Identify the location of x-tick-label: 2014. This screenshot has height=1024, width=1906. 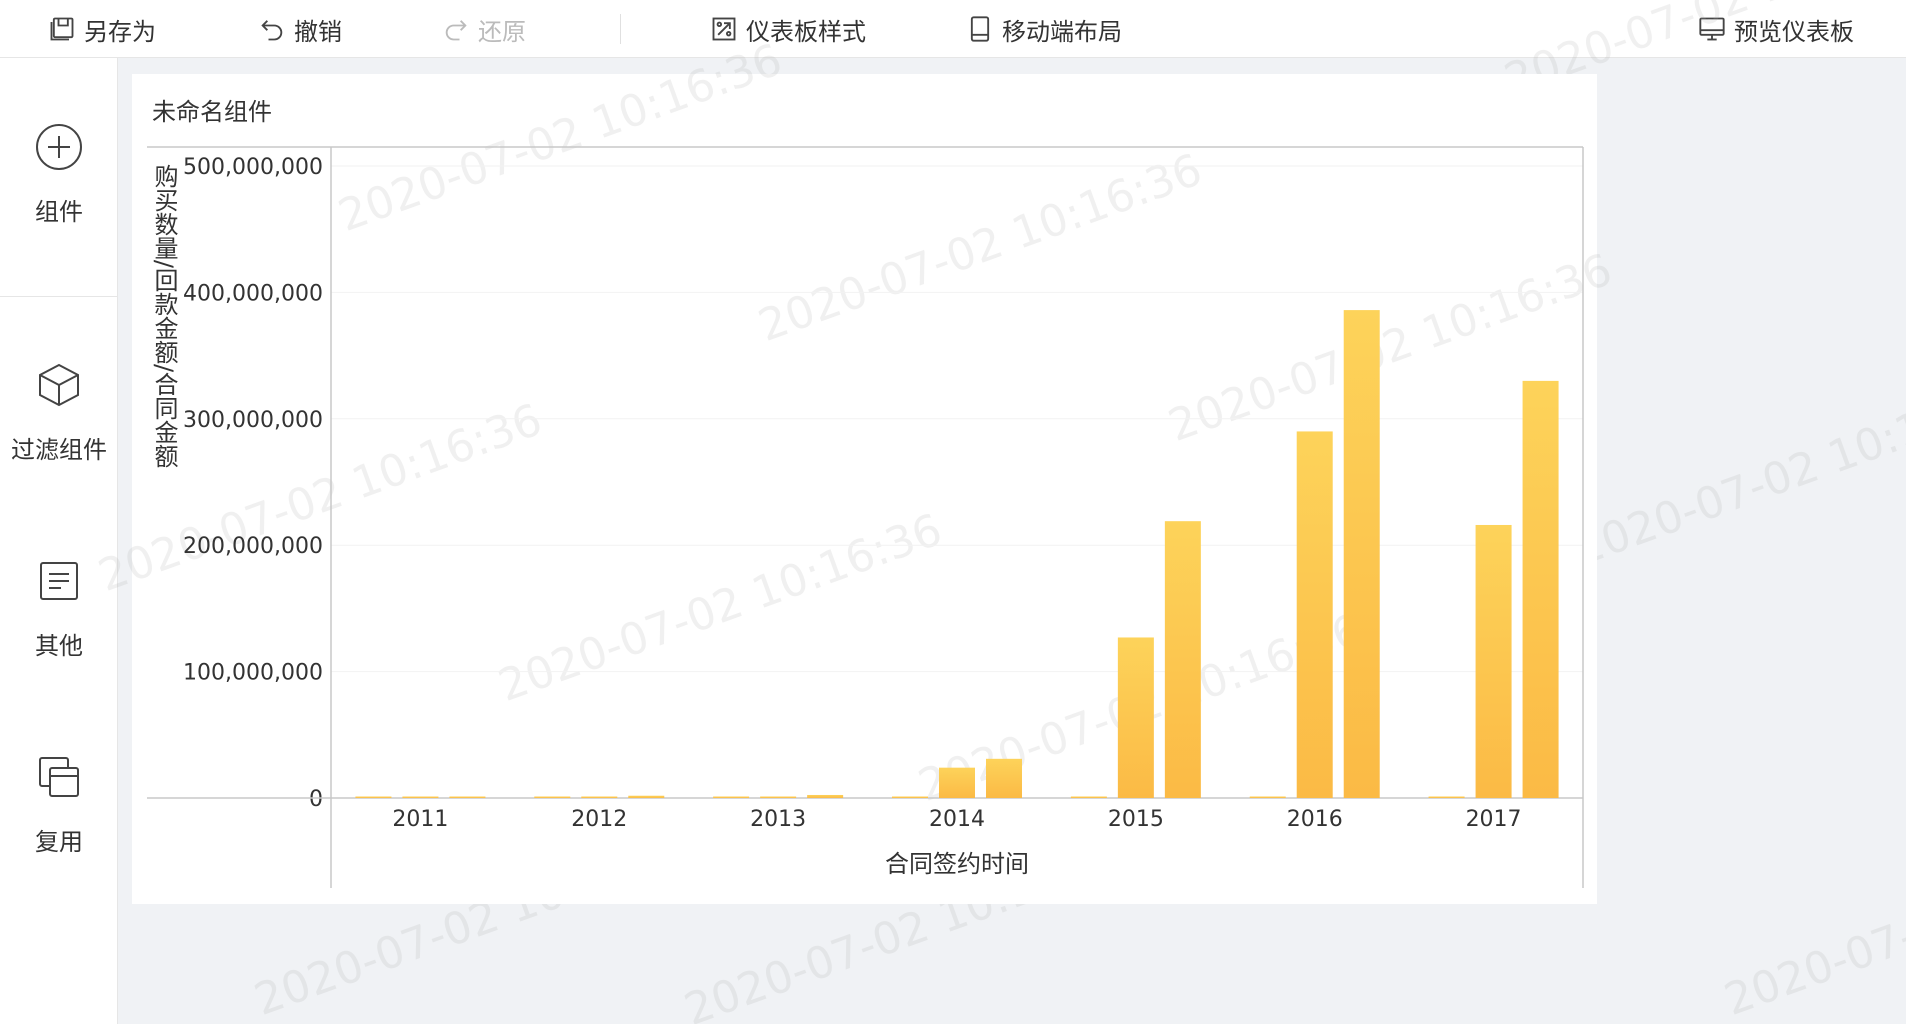
(957, 819).